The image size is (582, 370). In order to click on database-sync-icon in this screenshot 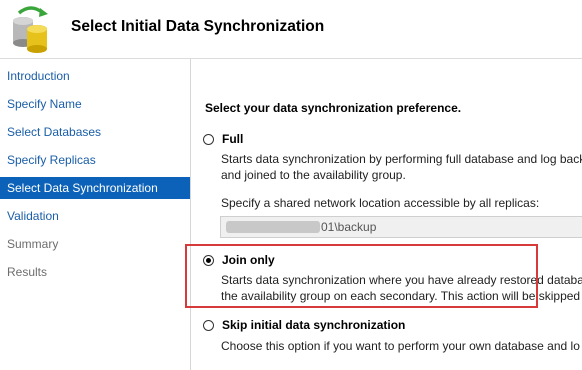, I will do `click(30, 29)`.